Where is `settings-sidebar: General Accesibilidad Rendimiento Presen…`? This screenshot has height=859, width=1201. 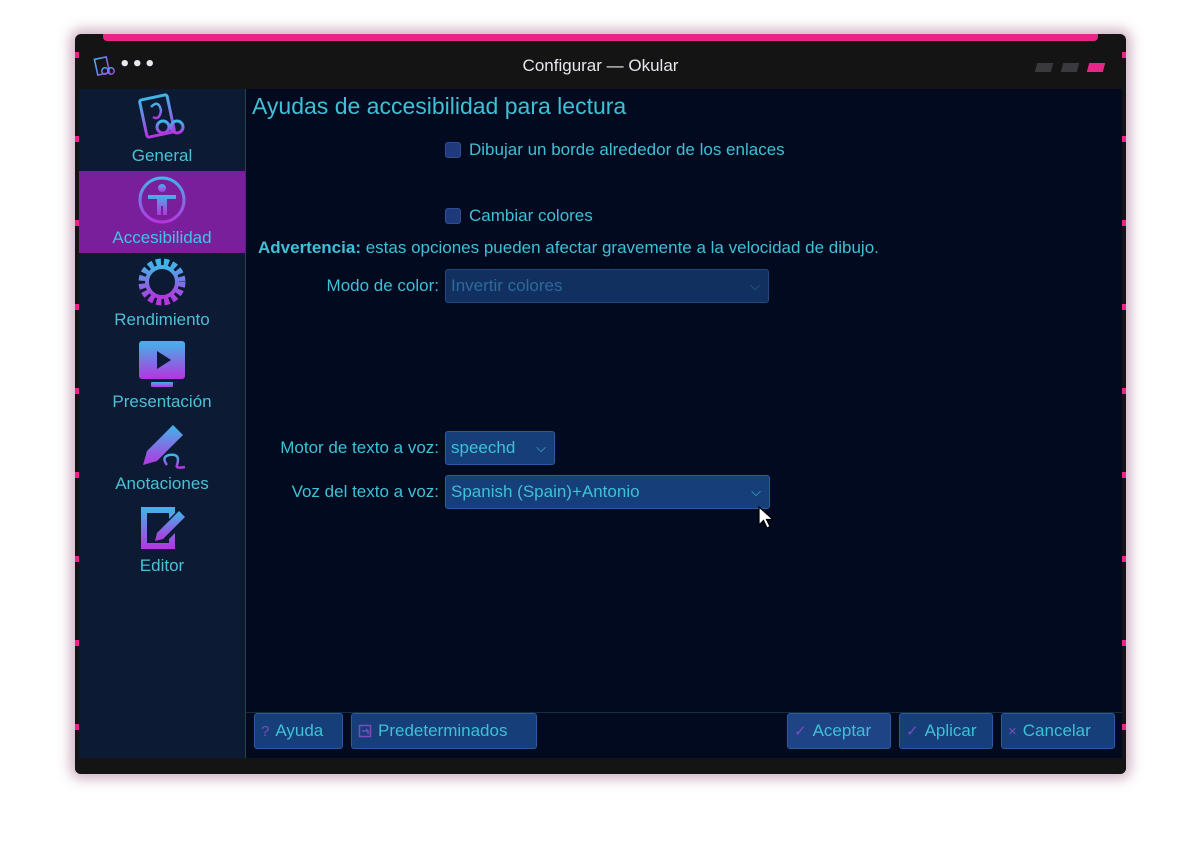
settings-sidebar: General Accesibilidad Rendimiento Presen… is located at coordinates (162, 423).